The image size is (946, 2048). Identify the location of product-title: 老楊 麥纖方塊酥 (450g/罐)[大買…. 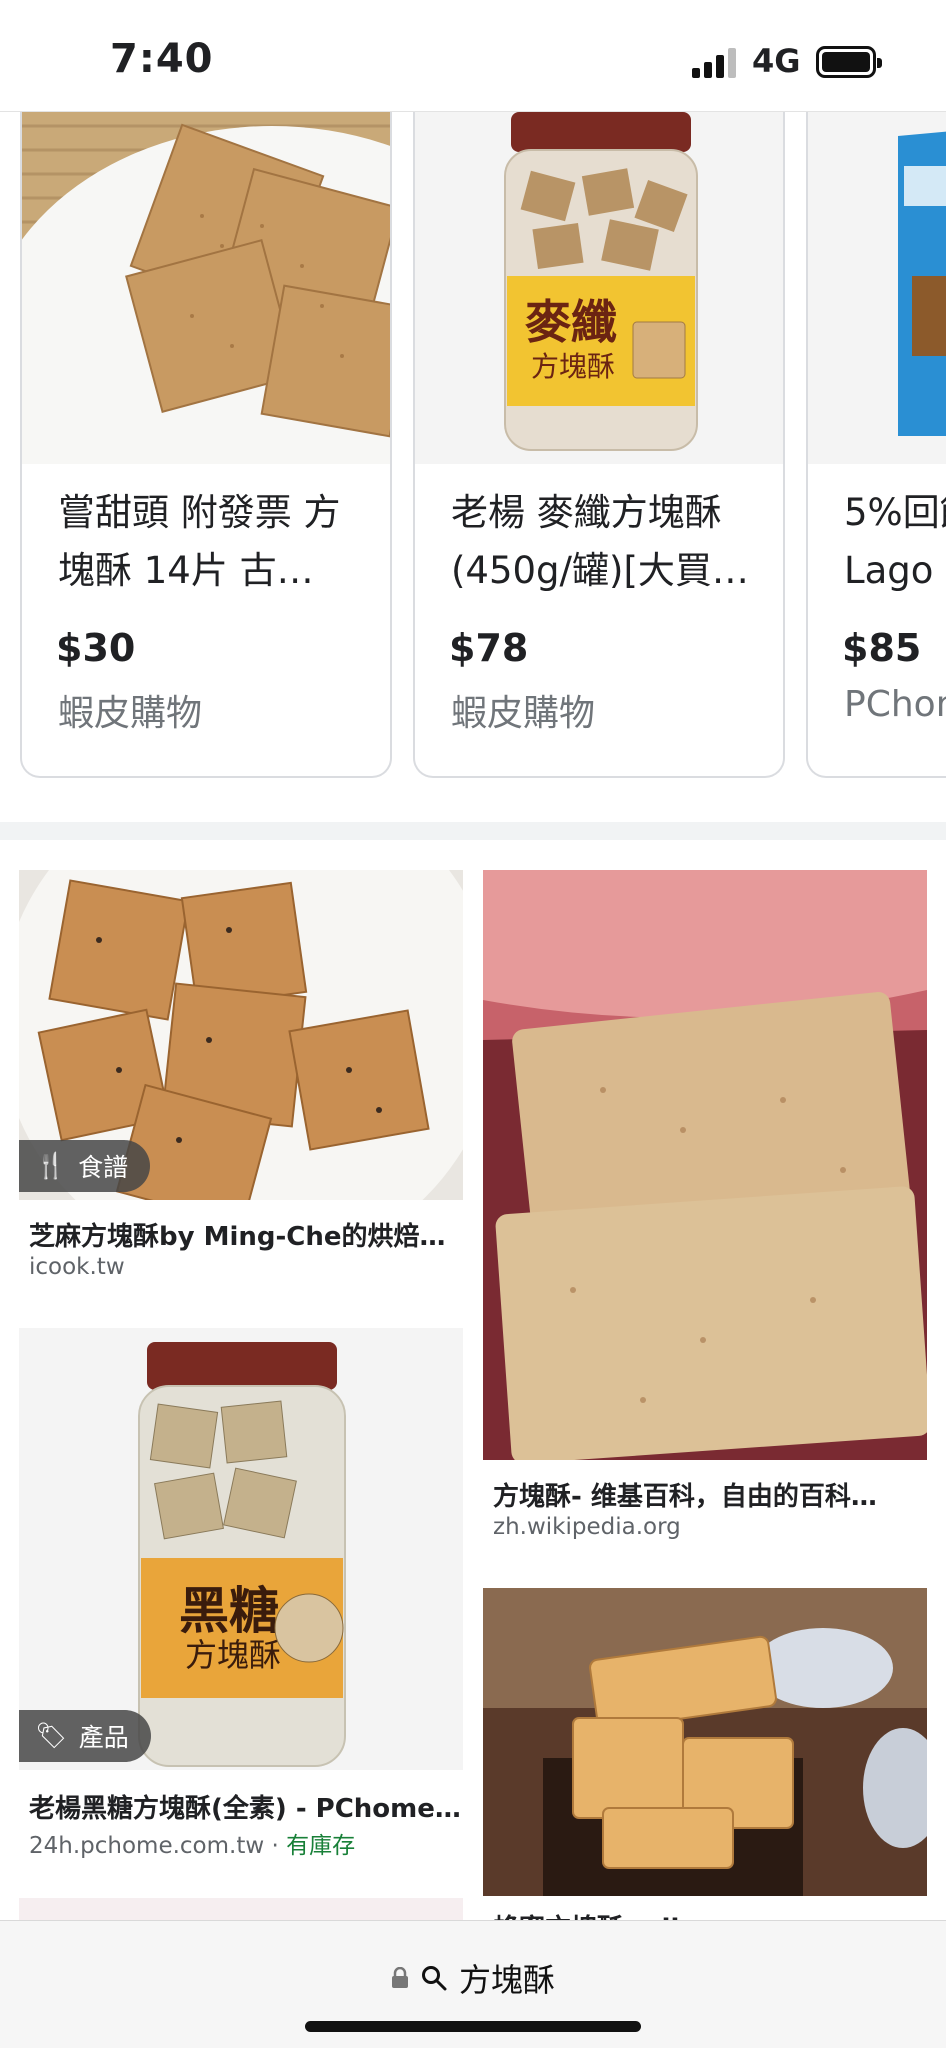
(607, 542).